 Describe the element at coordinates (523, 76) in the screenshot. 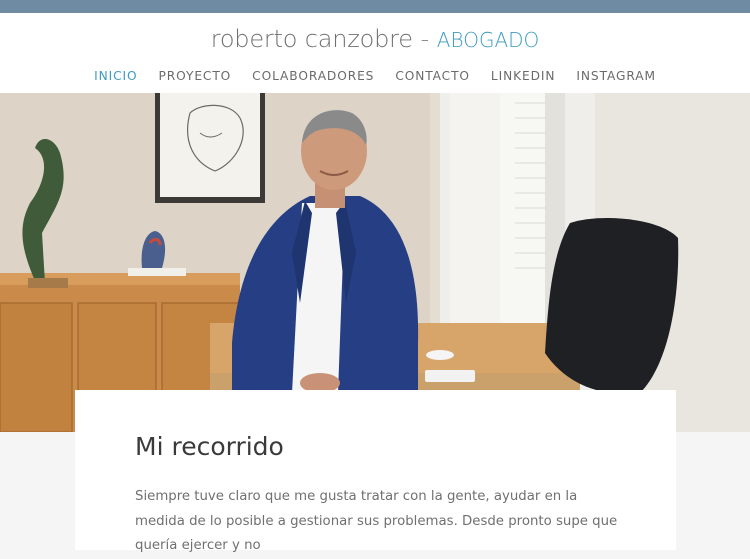

I see `nav-item-linkedin: LINKEDIN` at that location.